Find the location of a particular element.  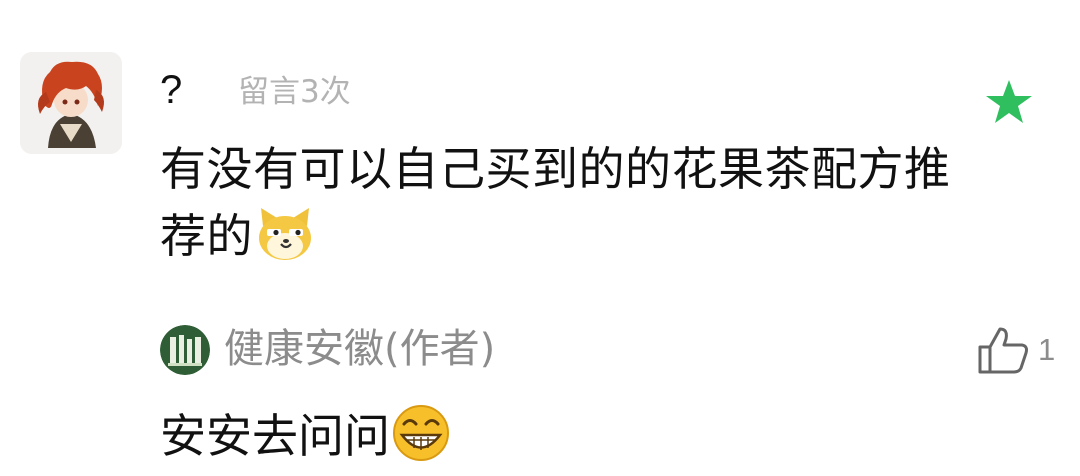

author-avatar is located at coordinates (185, 350).